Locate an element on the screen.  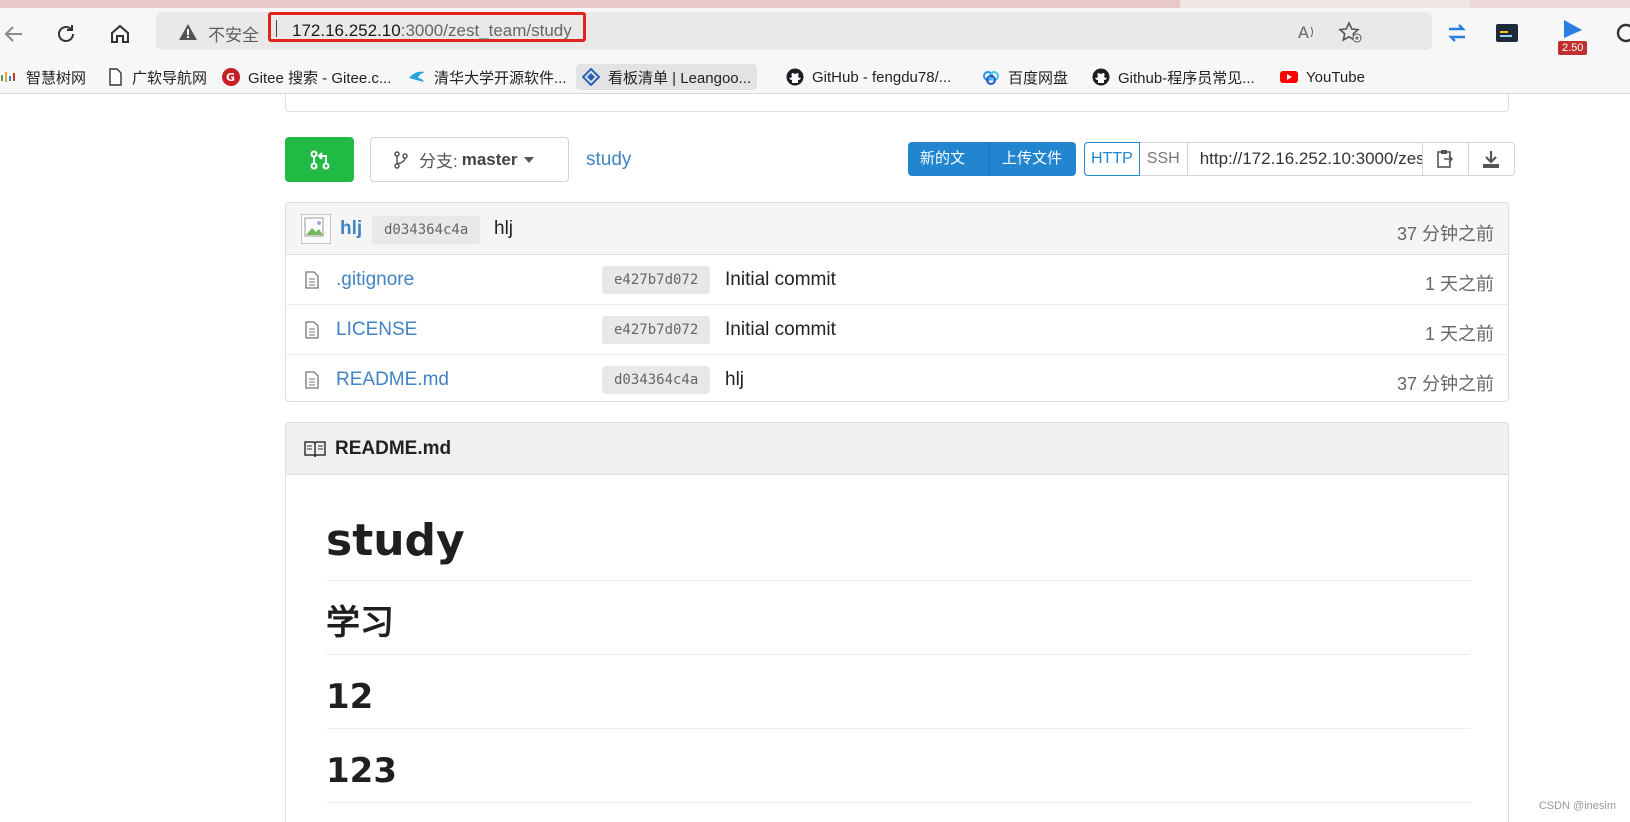
svg-text: G is located at coordinates (230, 77).